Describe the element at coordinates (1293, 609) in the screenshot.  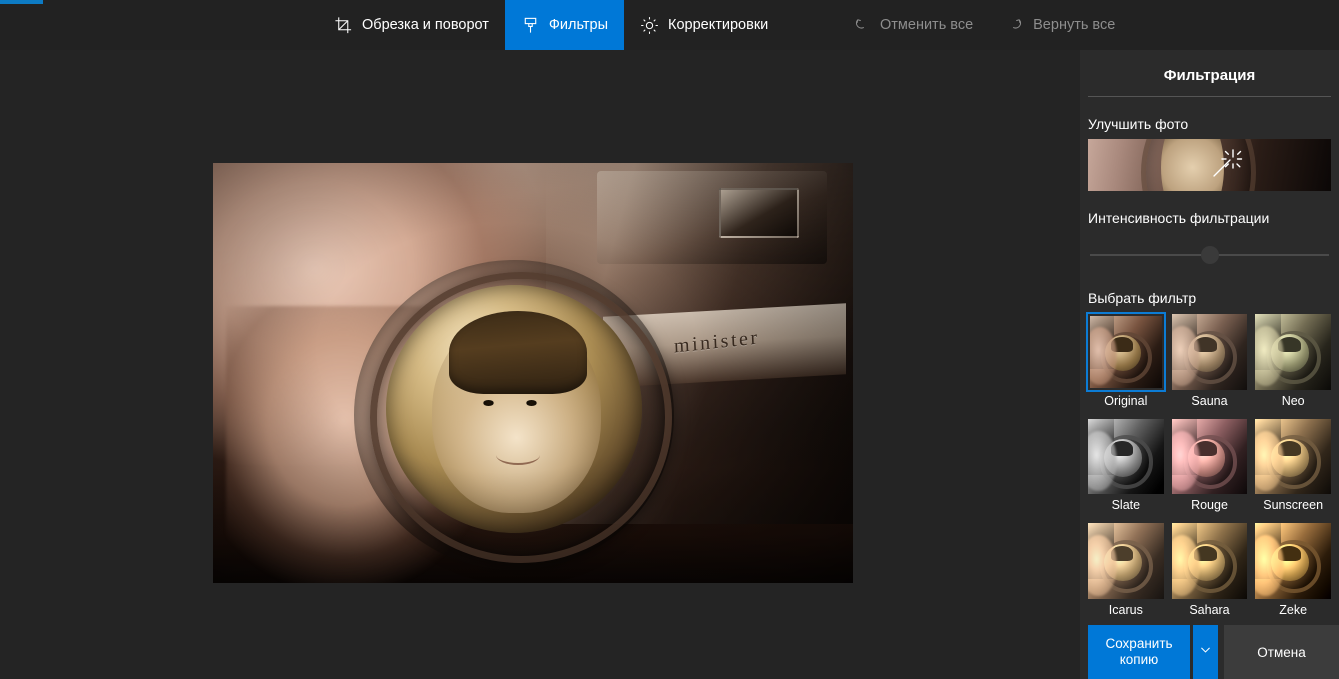
I see `filter-item-label: Zeke` at that location.